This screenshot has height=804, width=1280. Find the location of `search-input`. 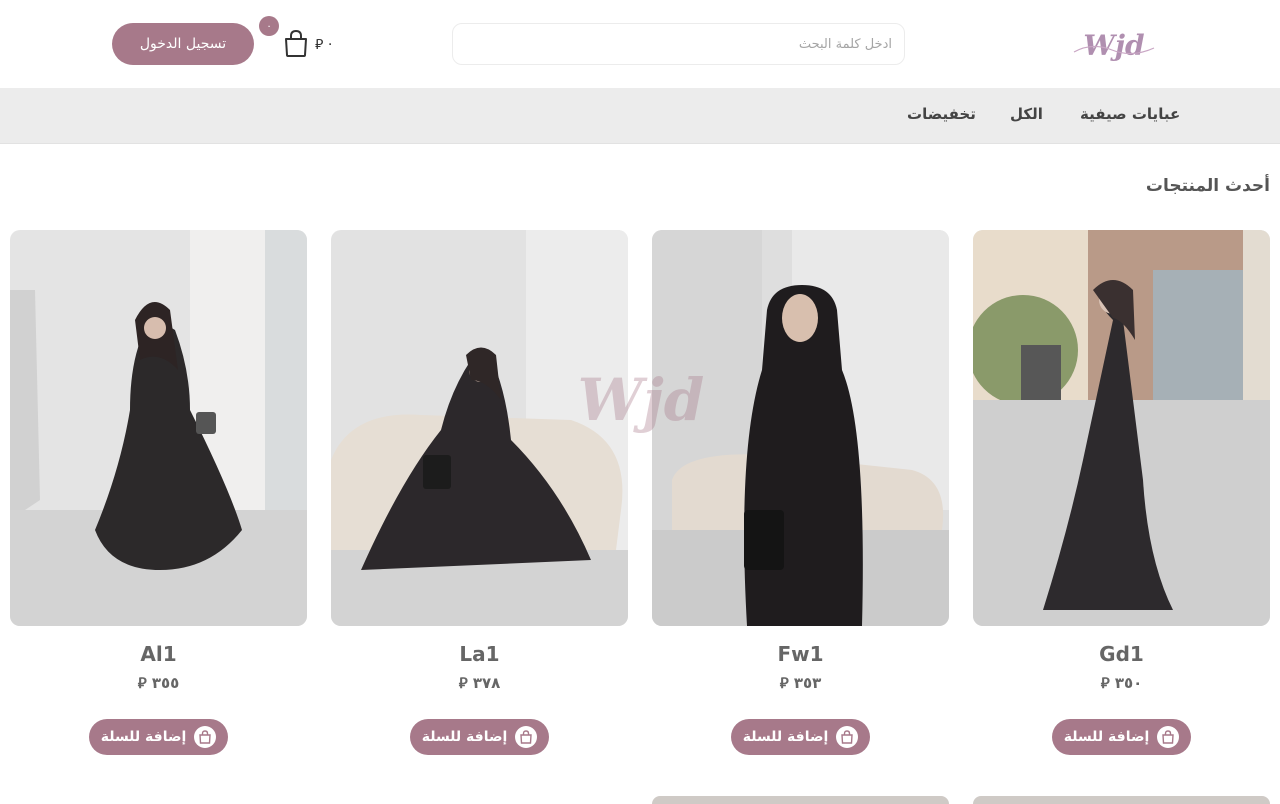

search-input is located at coordinates (678, 44).